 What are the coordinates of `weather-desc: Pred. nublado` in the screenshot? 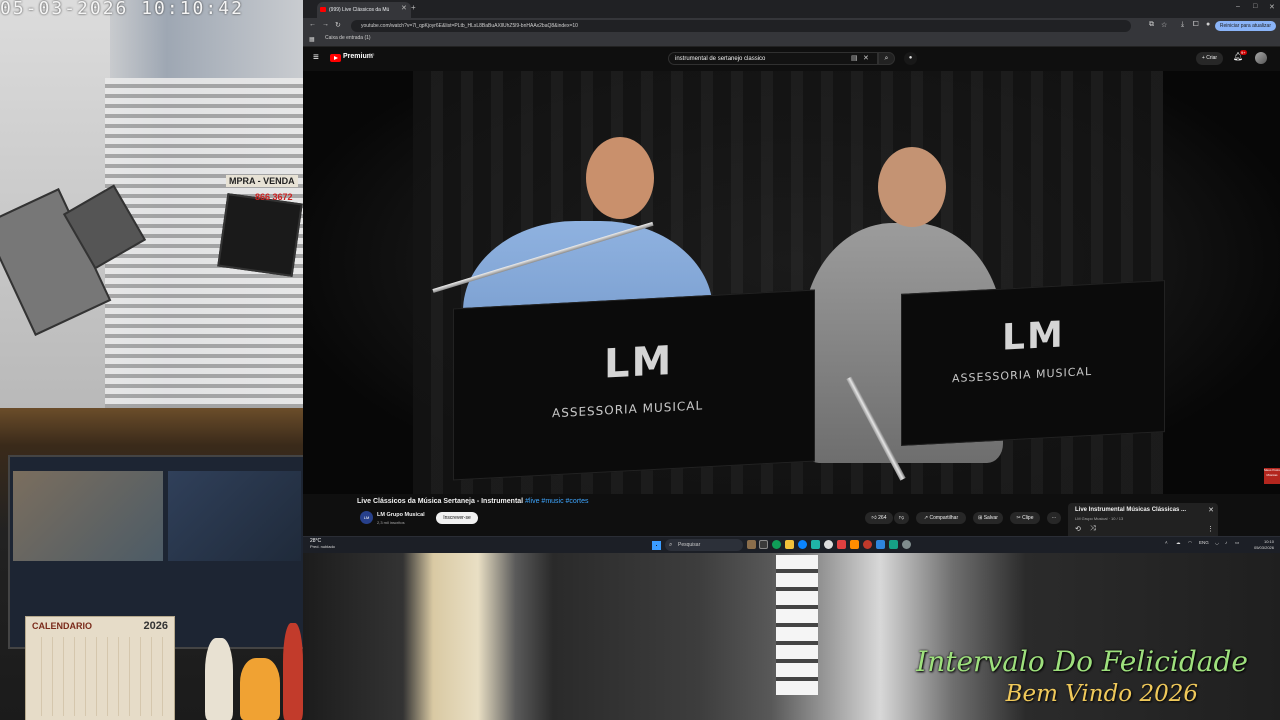 It's located at (322, 546).